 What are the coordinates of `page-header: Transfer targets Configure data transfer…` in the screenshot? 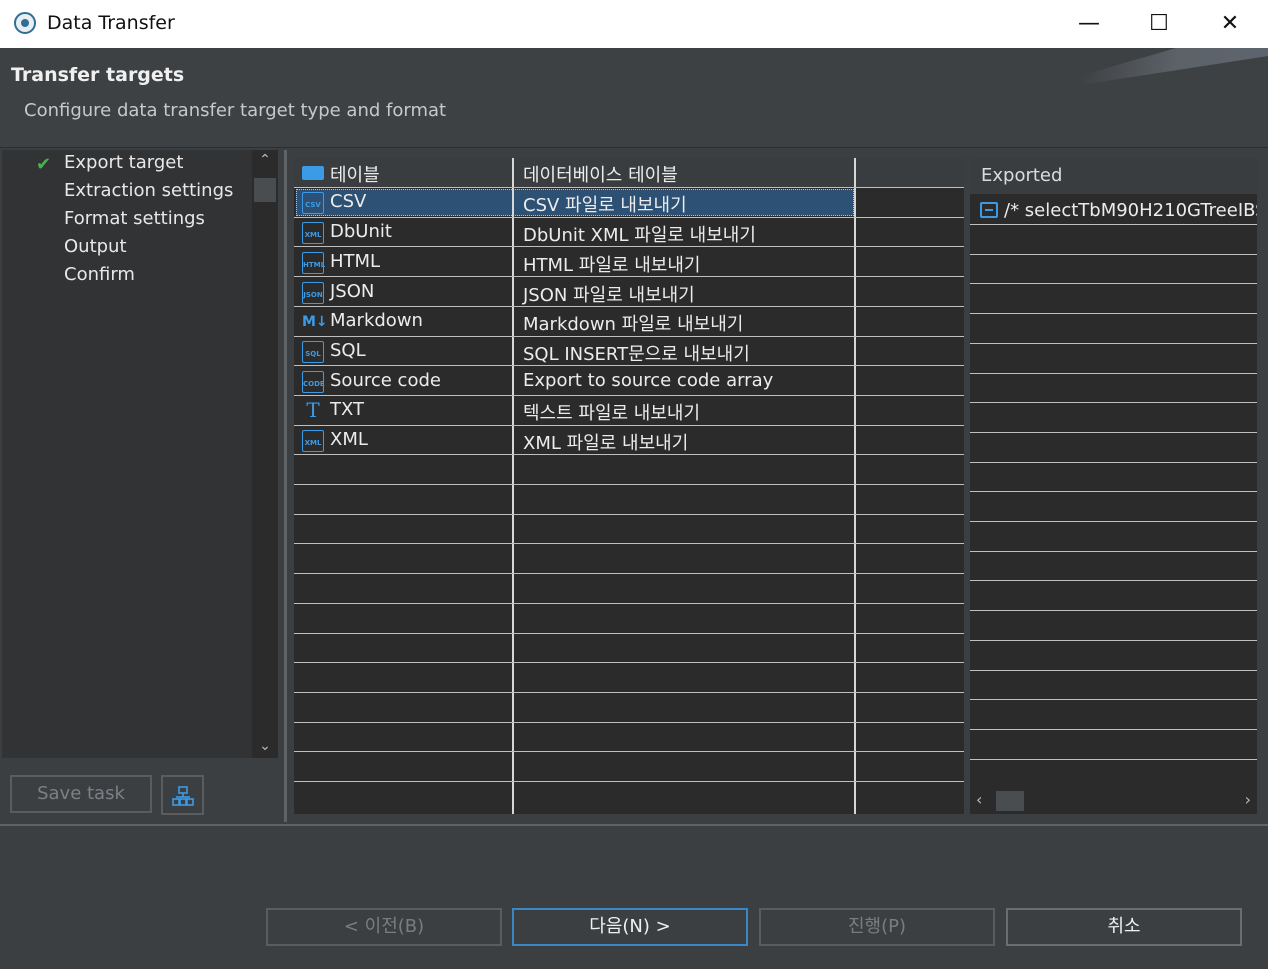 It's located at (634, 98).